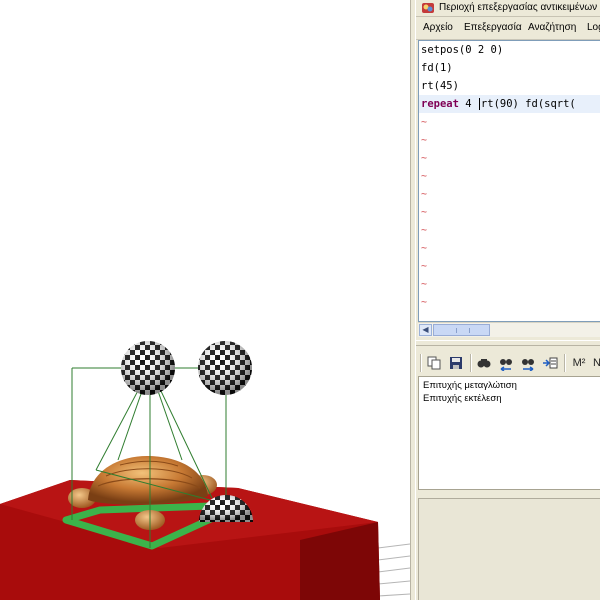 The image size is (600, 600). Describe the element at coordinates (479, 104) in the screenshot. I see `text-caret` at that location.